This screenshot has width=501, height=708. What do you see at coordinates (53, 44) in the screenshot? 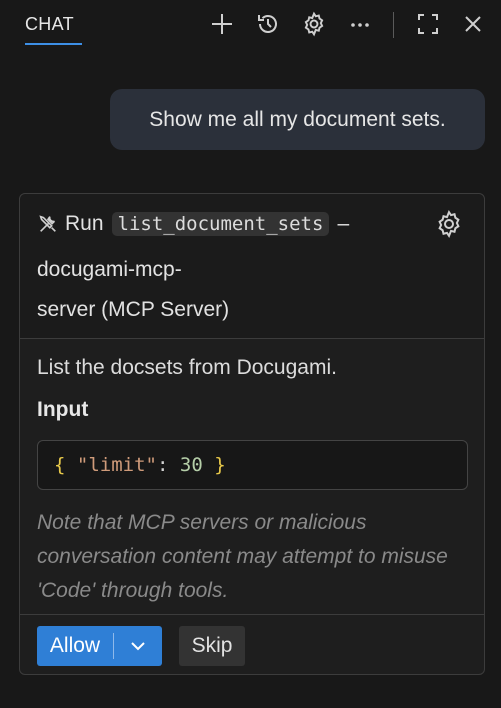
I see `tab-active-indicator` at bounding box center [53, 44].